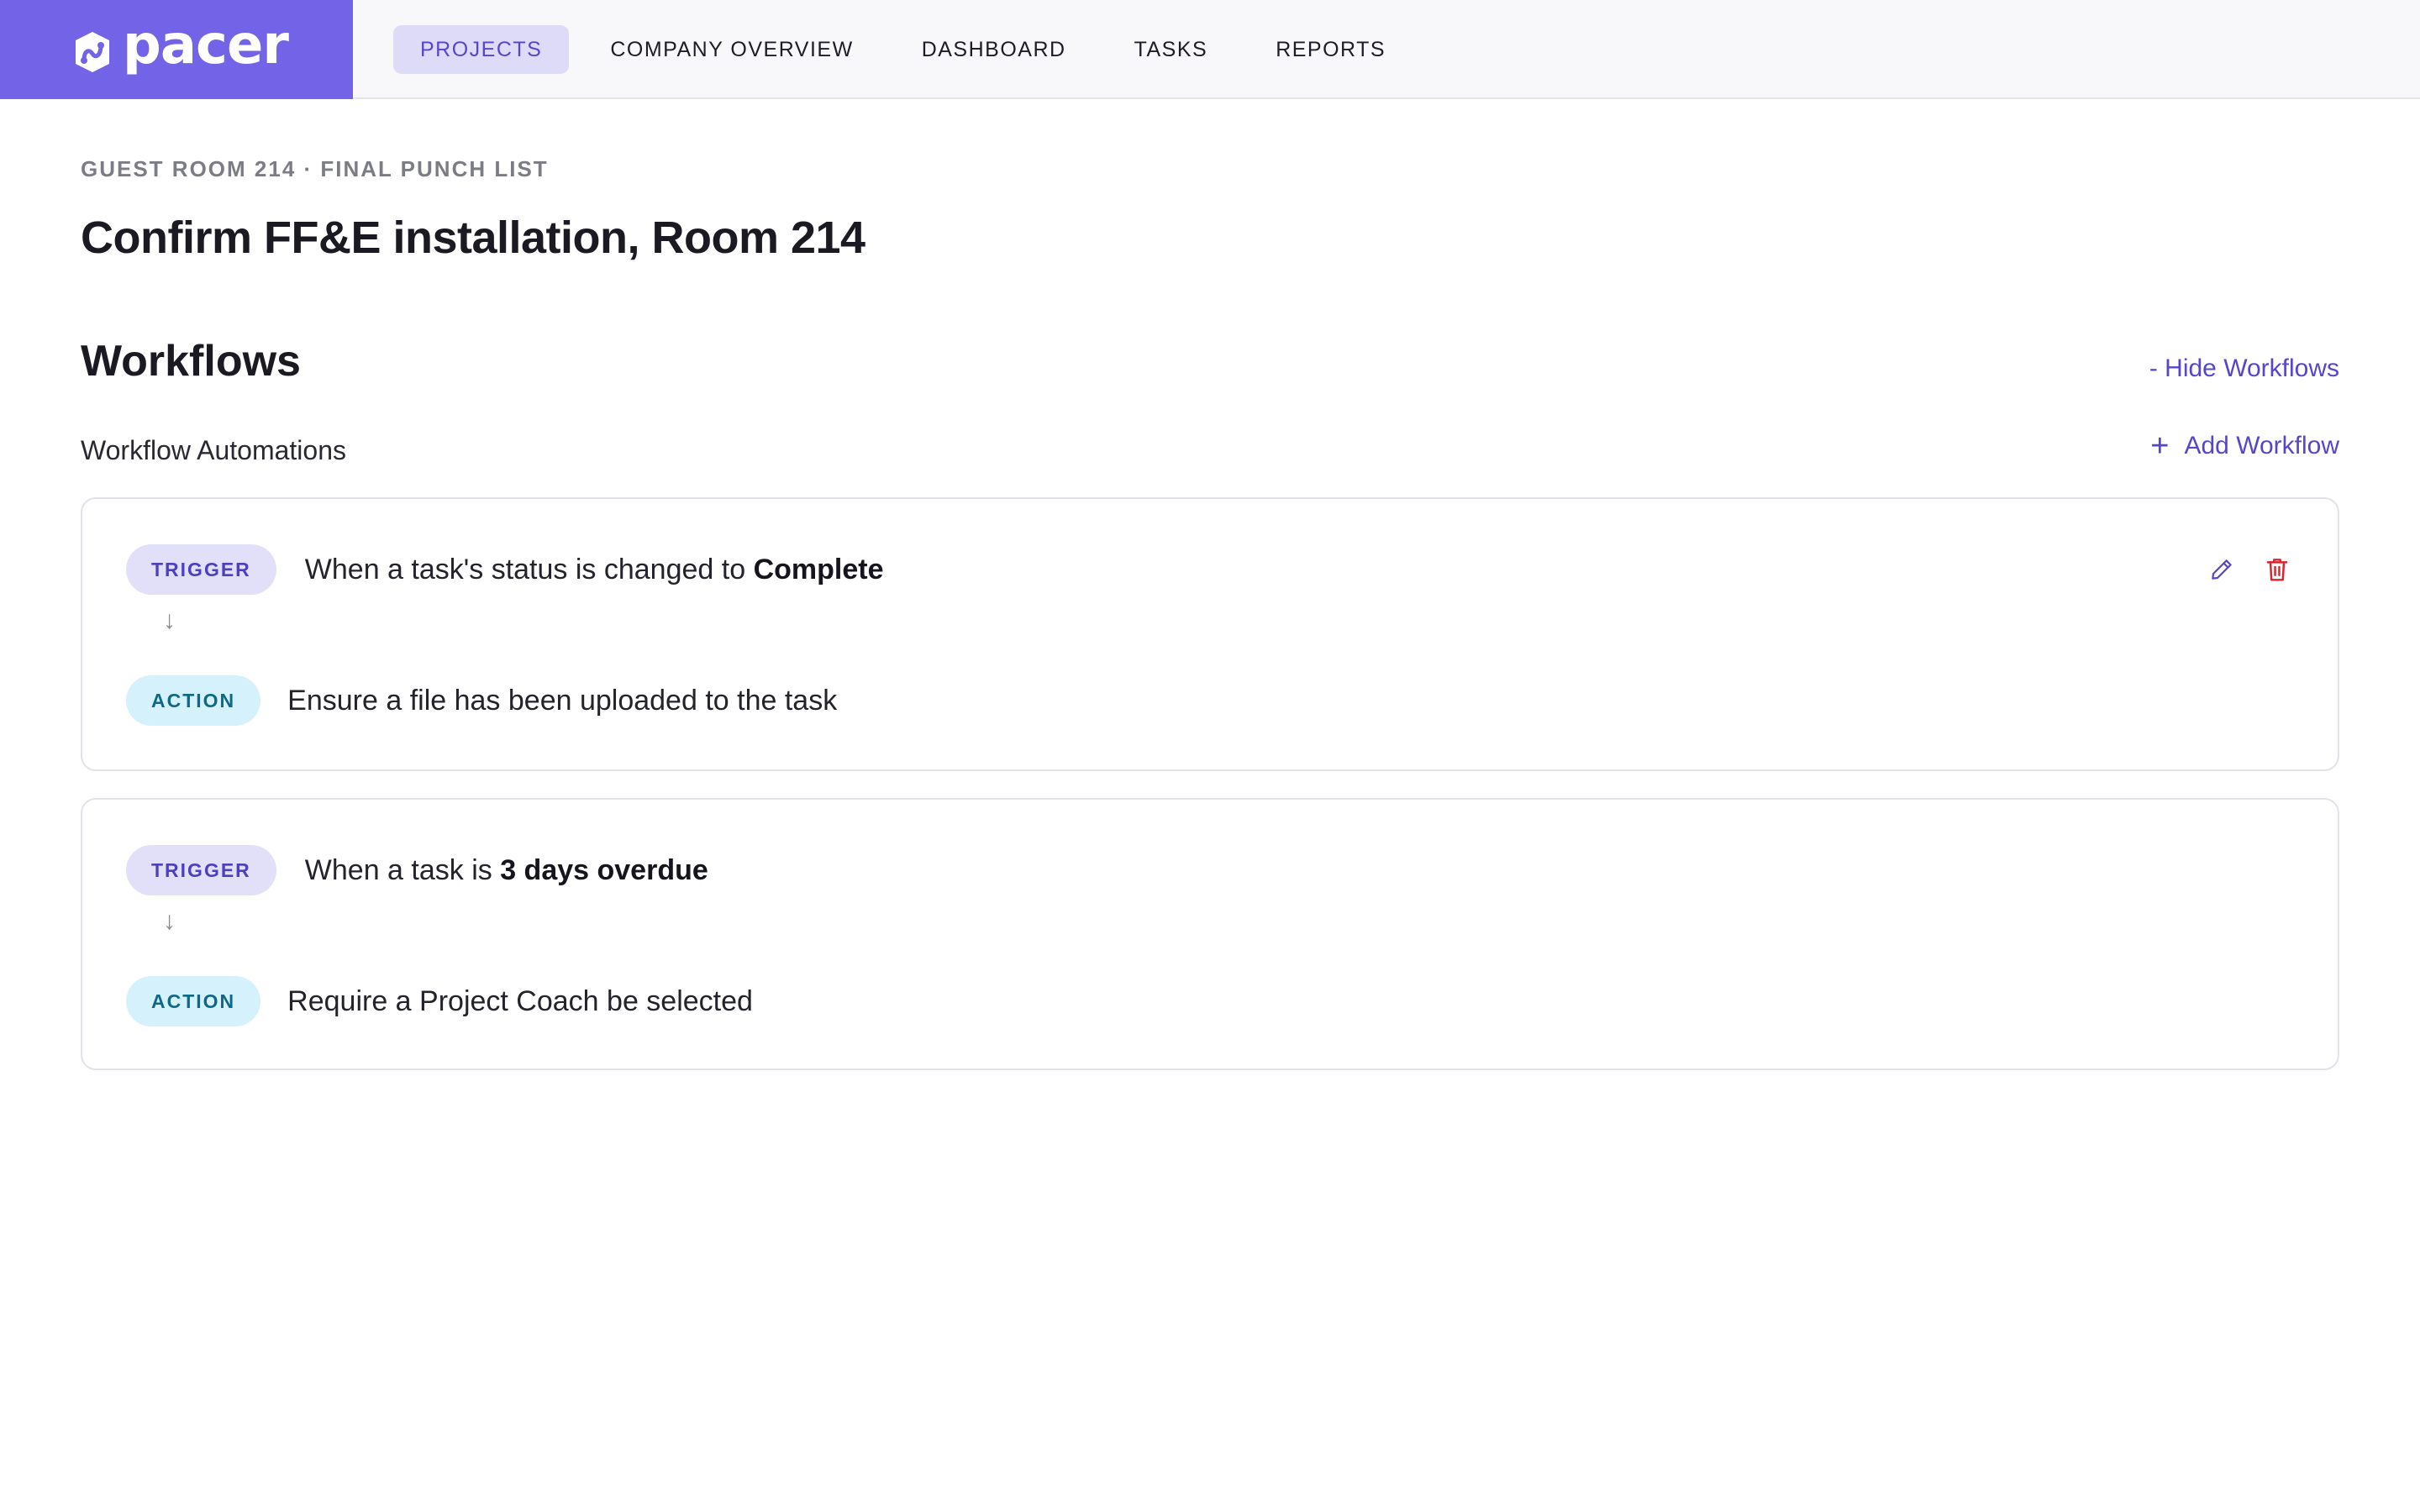 The width and height of the screenshot is (2420, 1512). Describe the element at coordinates (206, 45) in the screenshot. I see `brand-name: pacer` at that location.